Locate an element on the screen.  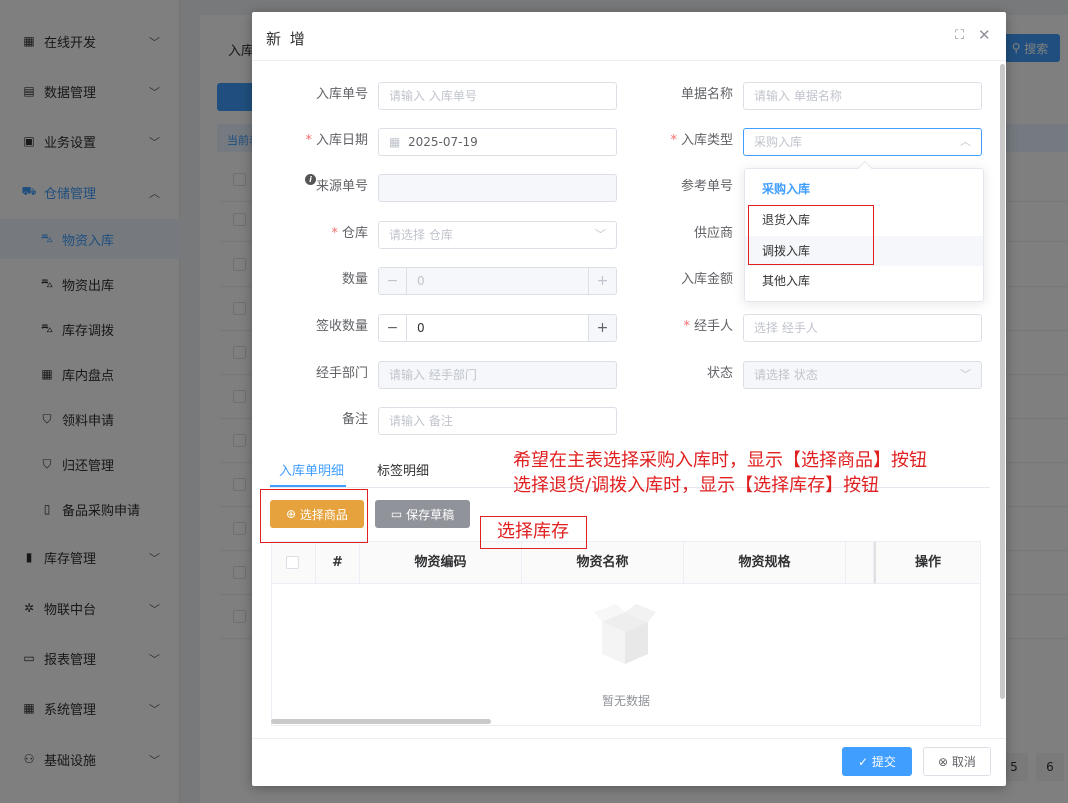
label-handler-dept: 经手部门 is located at coordinates (341, 373).